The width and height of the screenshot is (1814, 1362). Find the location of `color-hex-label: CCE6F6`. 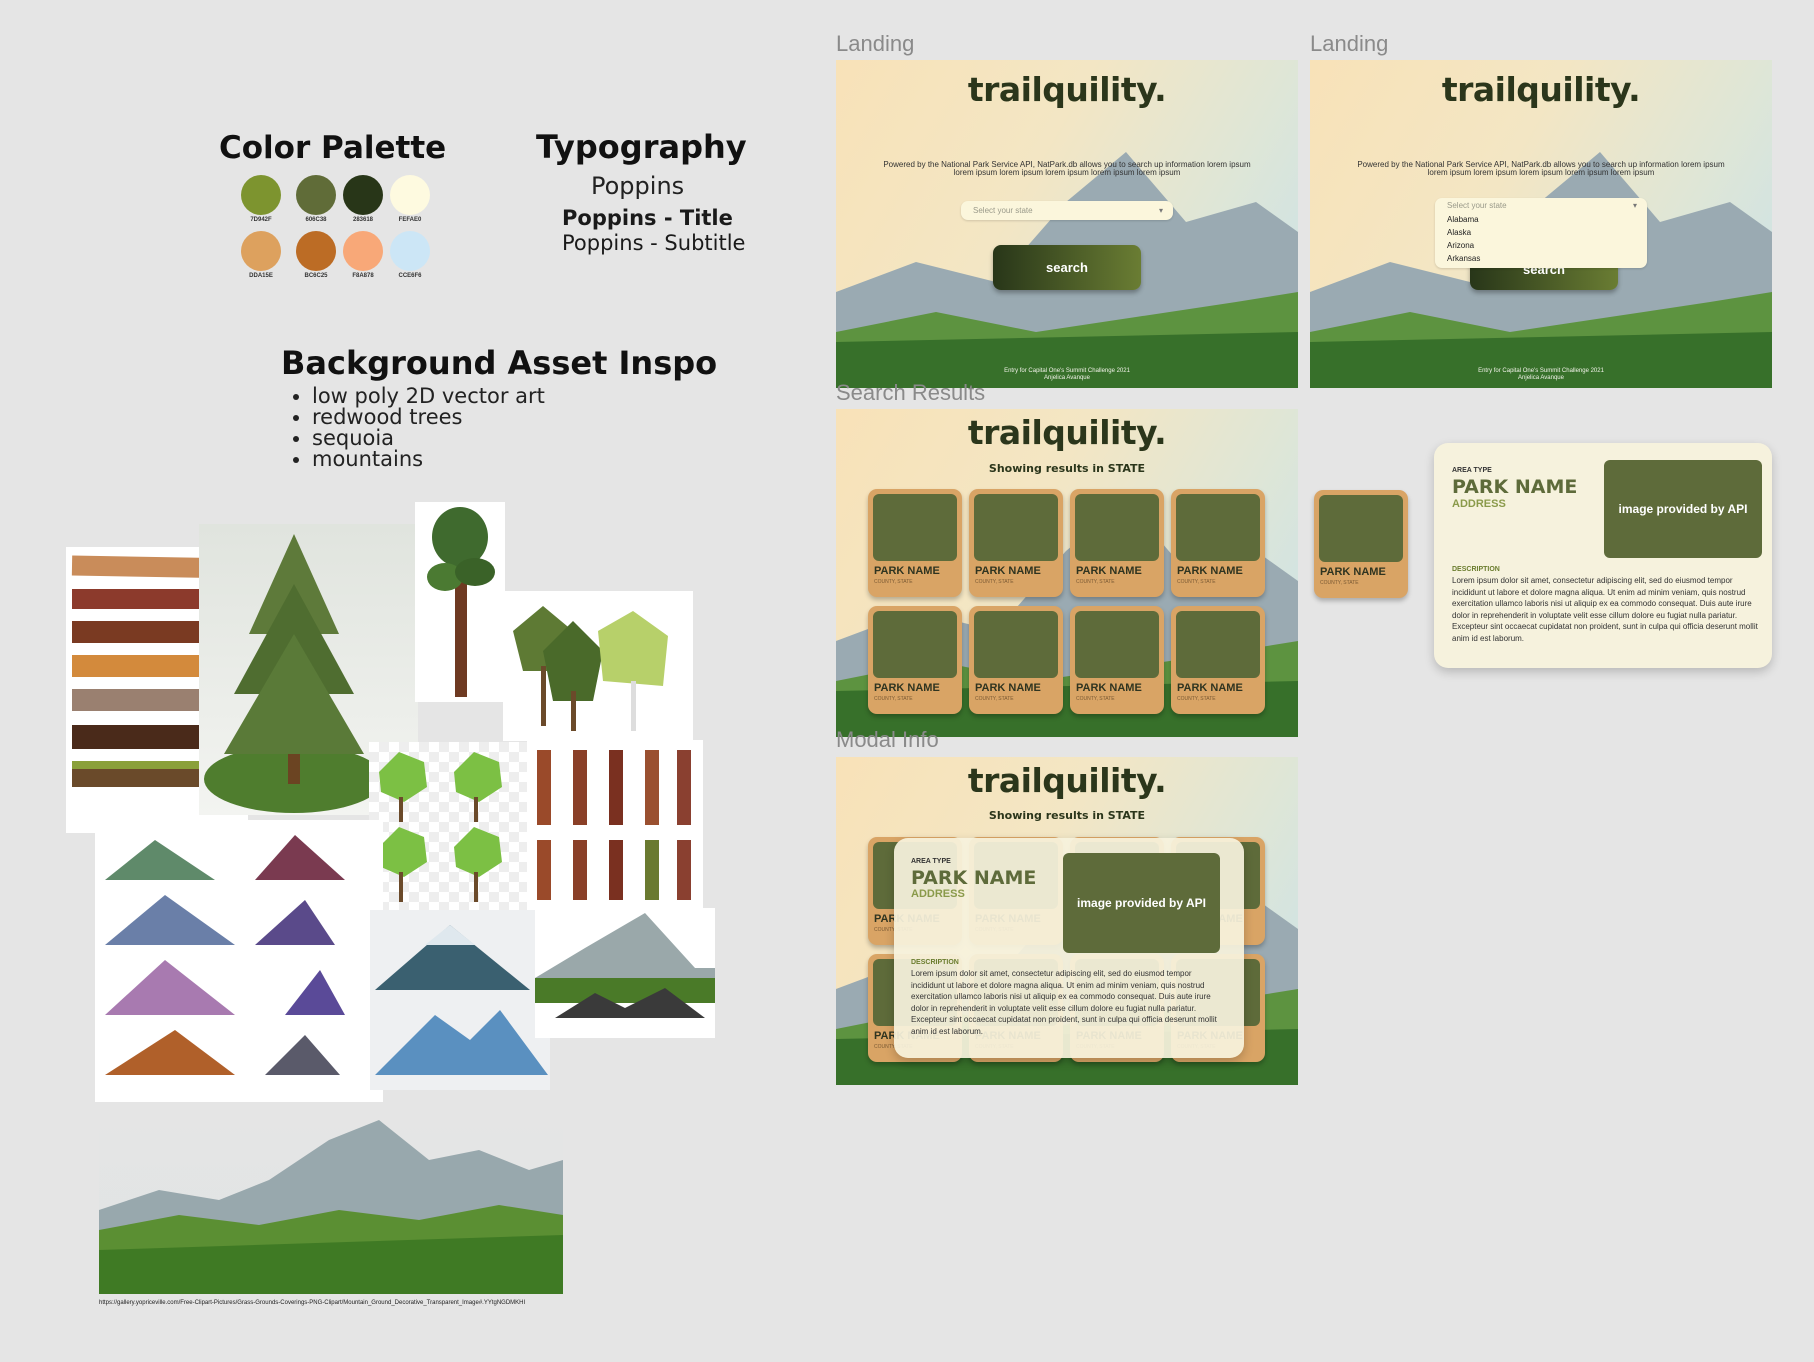

color-hex-label: CCE6F6 is located at coordinates (410, 276).